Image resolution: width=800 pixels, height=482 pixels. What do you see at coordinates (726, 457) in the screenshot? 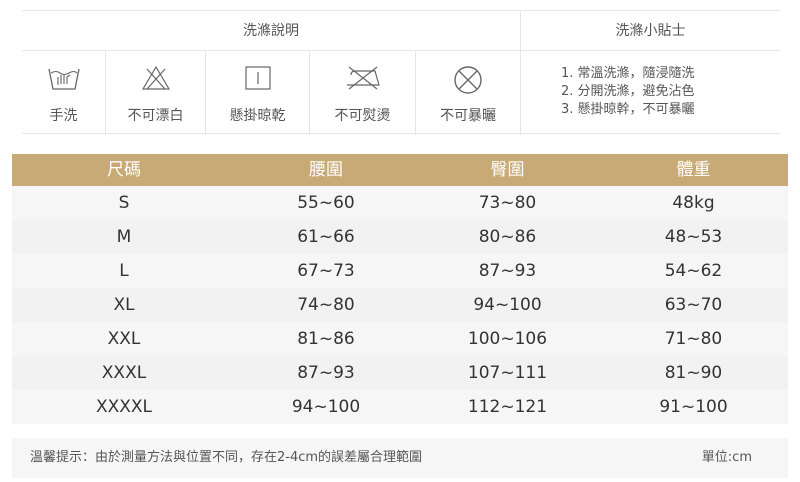
I see `unit-label: 單位:cm` at bounding box center [726, 457].